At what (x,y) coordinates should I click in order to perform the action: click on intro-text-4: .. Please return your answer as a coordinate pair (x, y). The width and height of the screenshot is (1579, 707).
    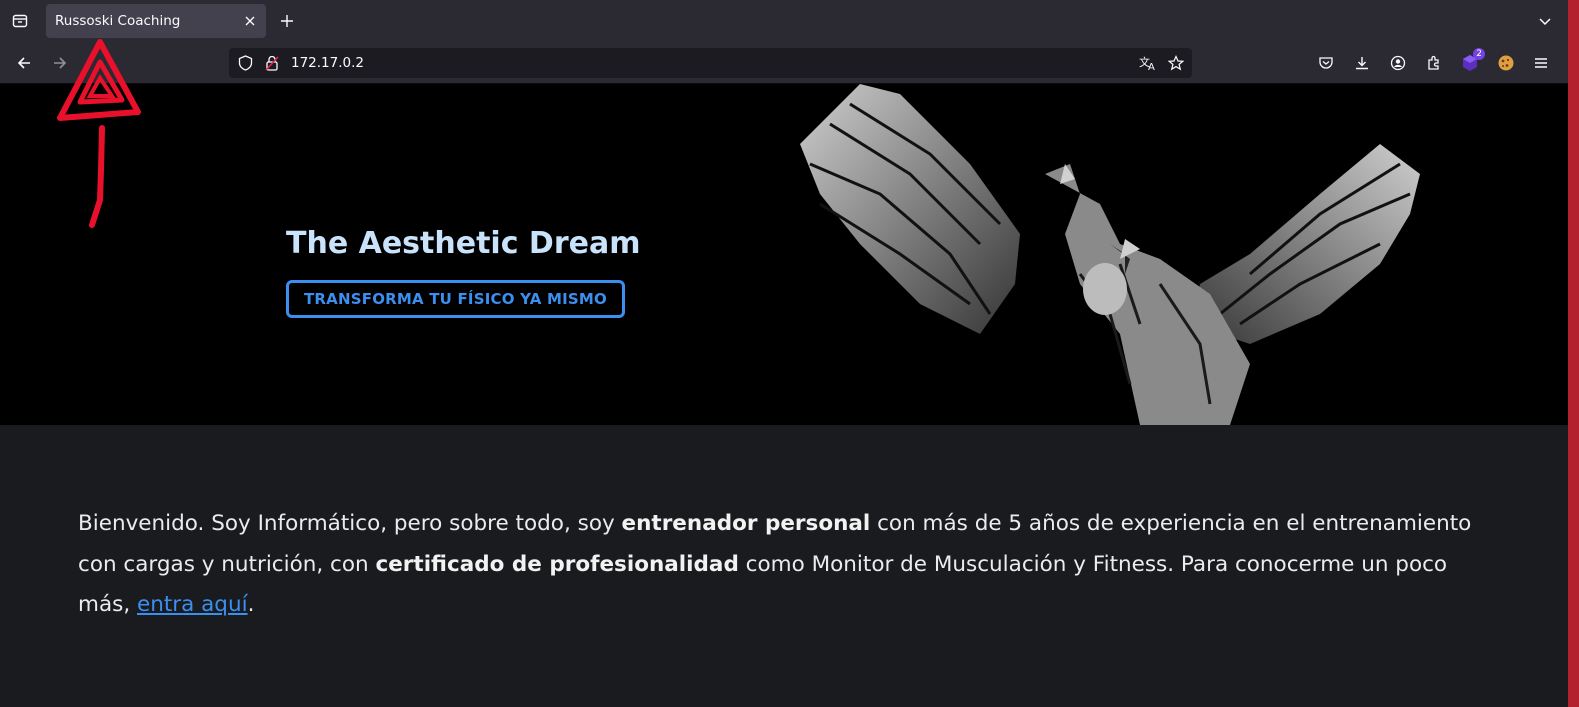
    Looking at the image, I should click on (251, 604).